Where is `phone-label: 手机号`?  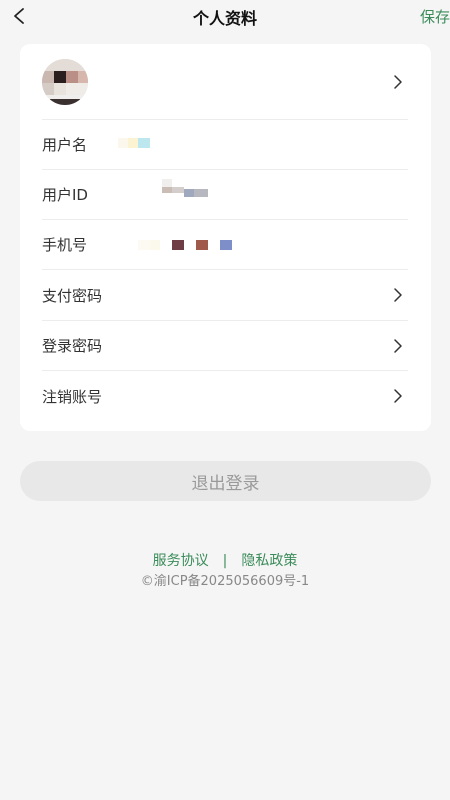 phone-label: 手机号 is located at coordinates (65, 245).